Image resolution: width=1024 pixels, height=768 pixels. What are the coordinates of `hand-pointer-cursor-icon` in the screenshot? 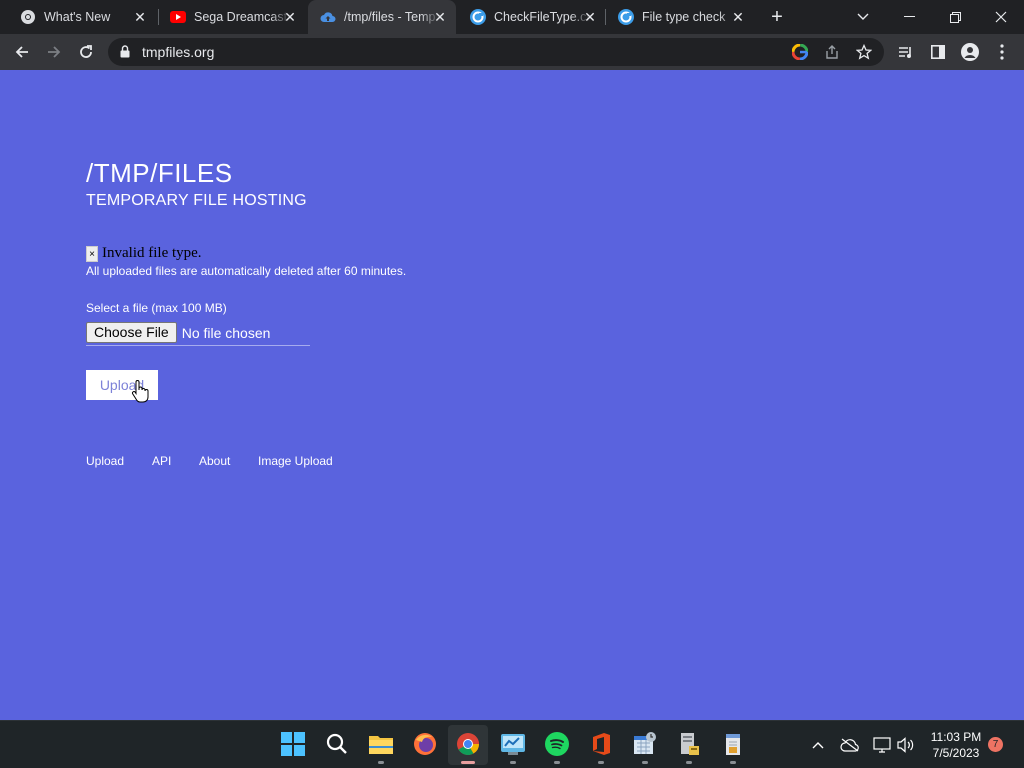 It's located at (140, 391).